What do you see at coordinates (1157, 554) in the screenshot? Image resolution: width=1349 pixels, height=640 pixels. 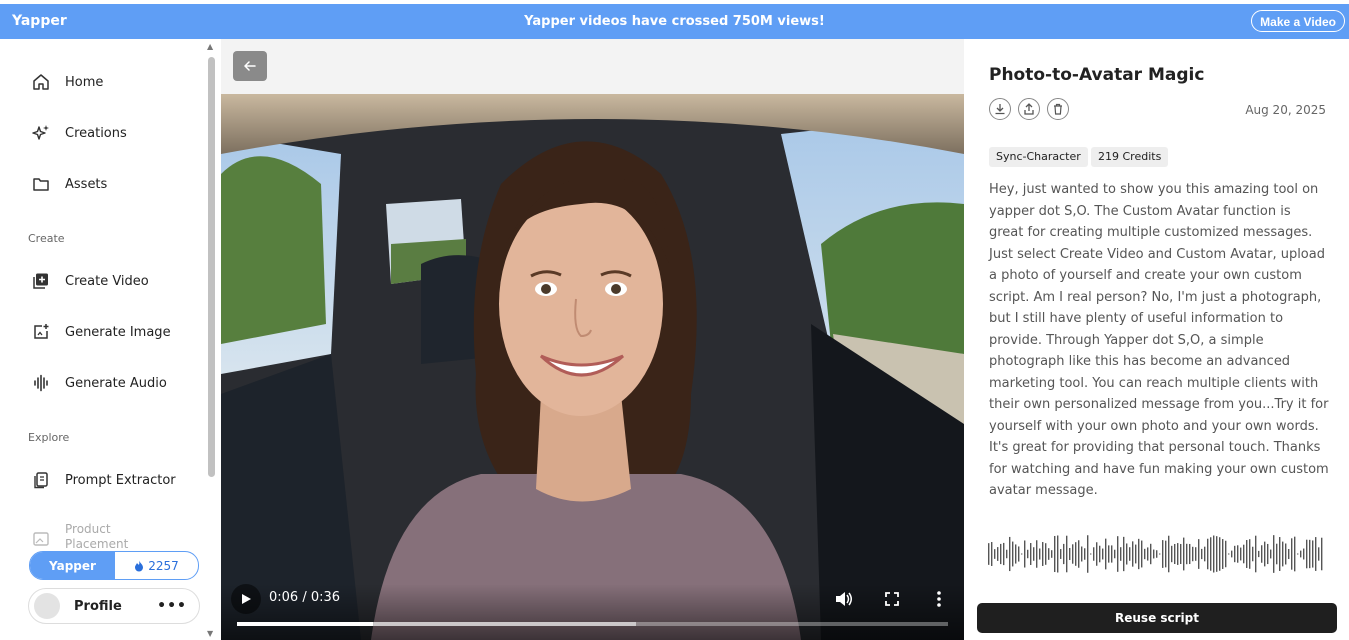 I see `audio-waveform` at bounding box center [1157, 554].